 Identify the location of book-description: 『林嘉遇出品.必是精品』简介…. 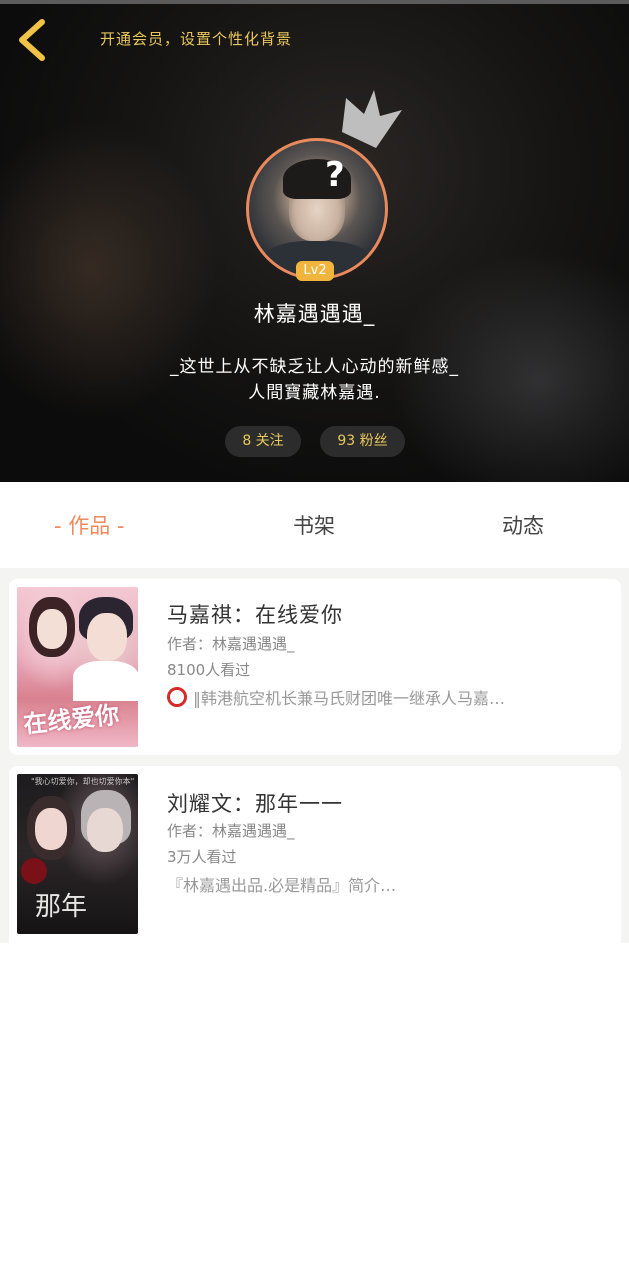
(282, 885).